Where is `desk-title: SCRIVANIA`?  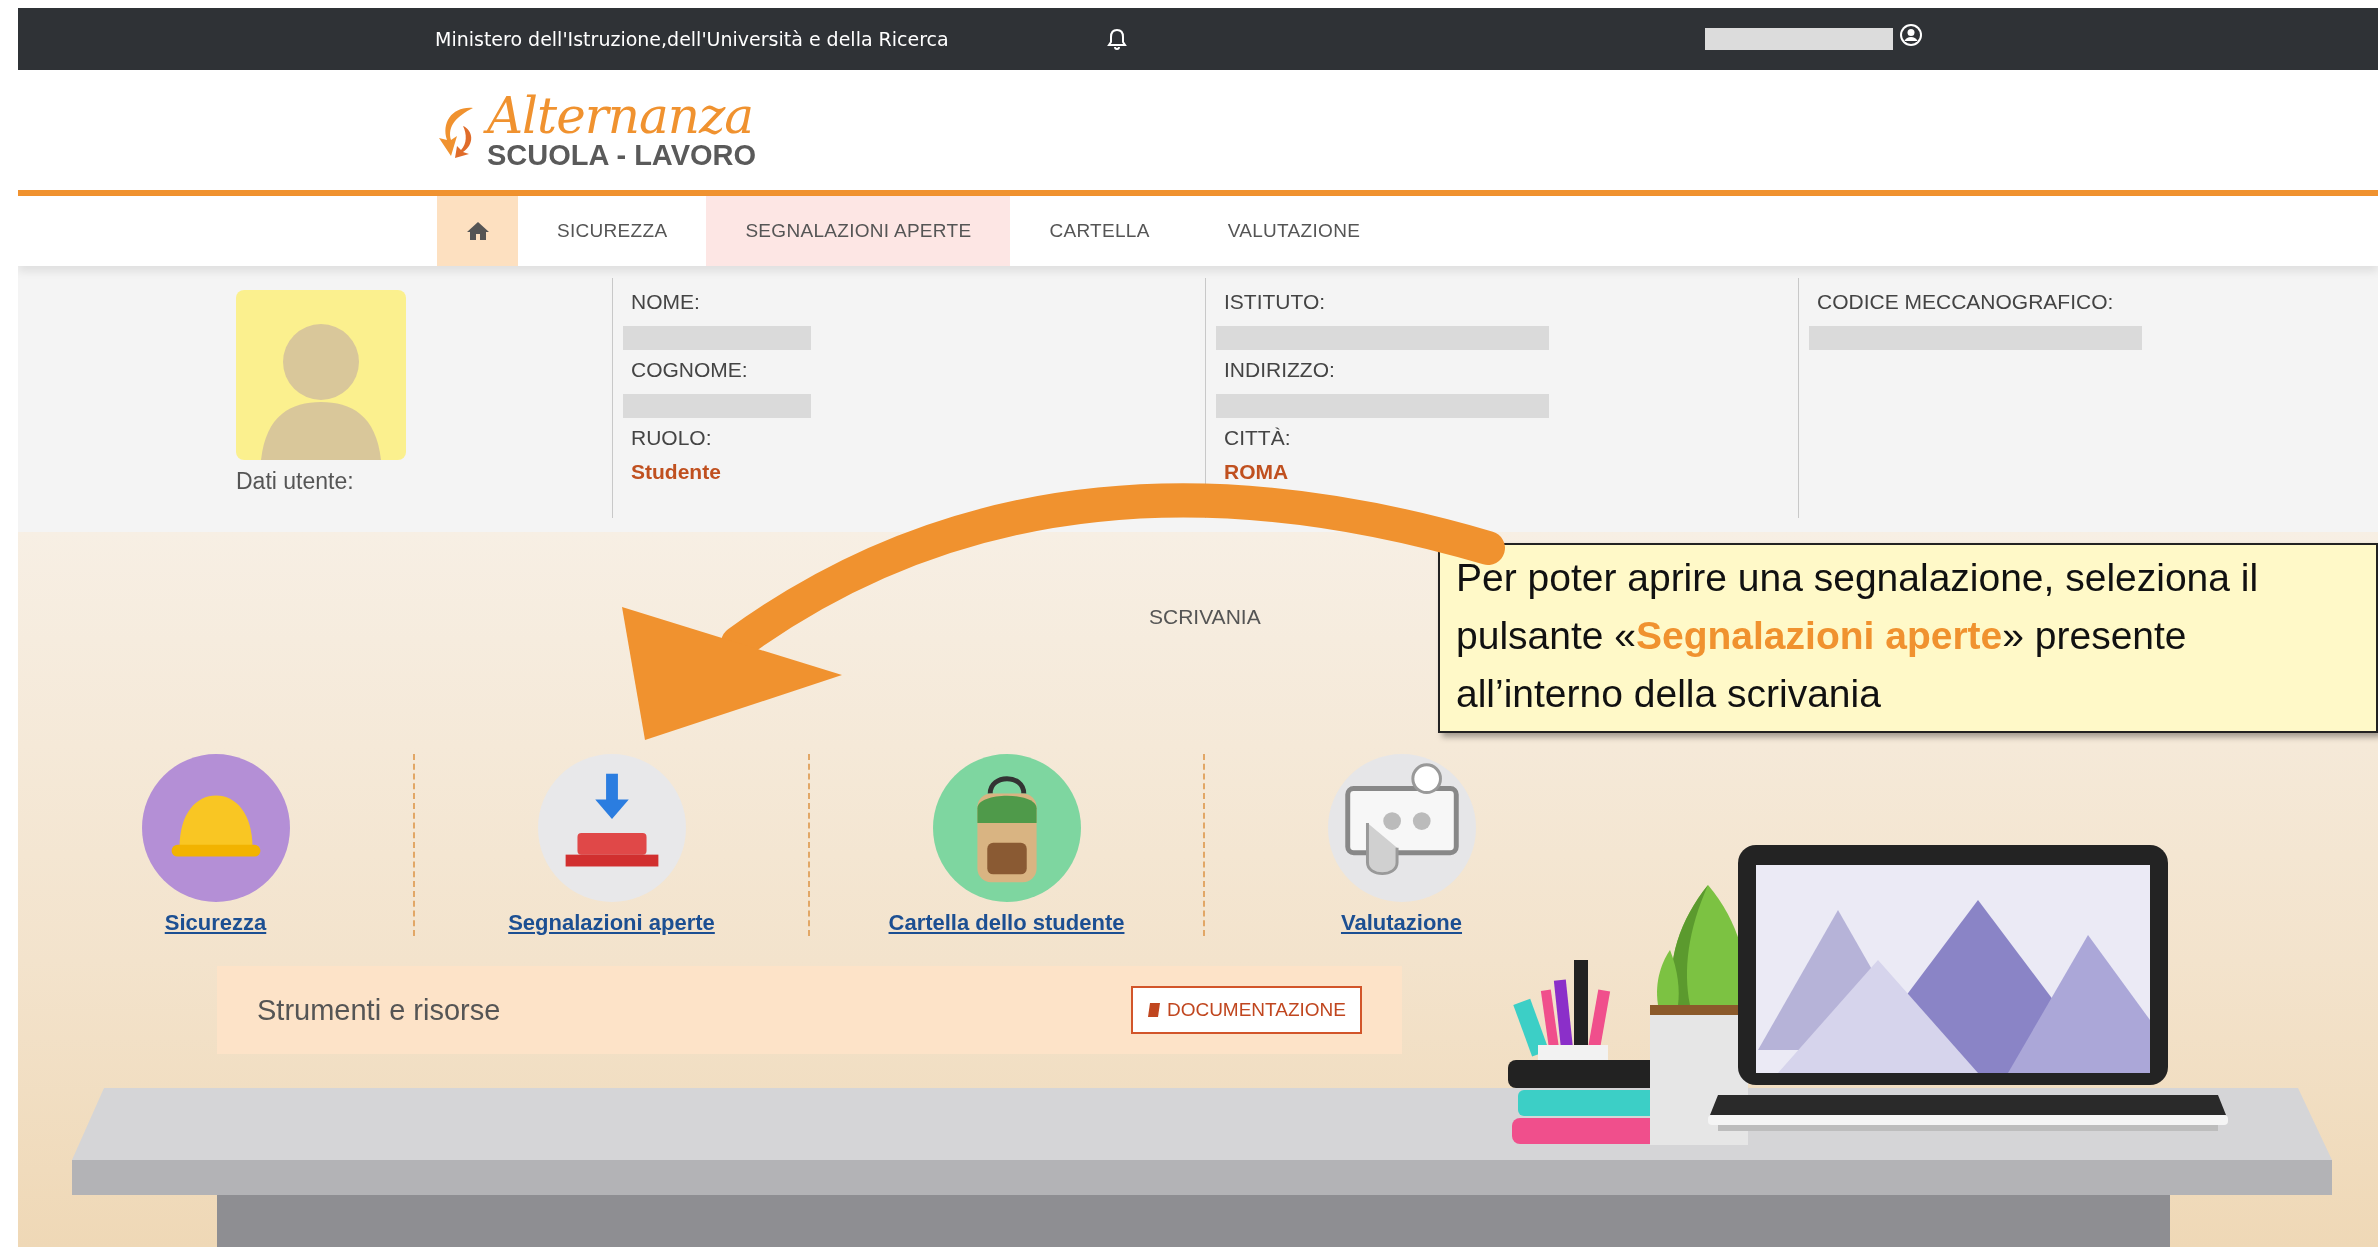
desk-title: SCRIVANIA is located at coordinates (1205, 617).